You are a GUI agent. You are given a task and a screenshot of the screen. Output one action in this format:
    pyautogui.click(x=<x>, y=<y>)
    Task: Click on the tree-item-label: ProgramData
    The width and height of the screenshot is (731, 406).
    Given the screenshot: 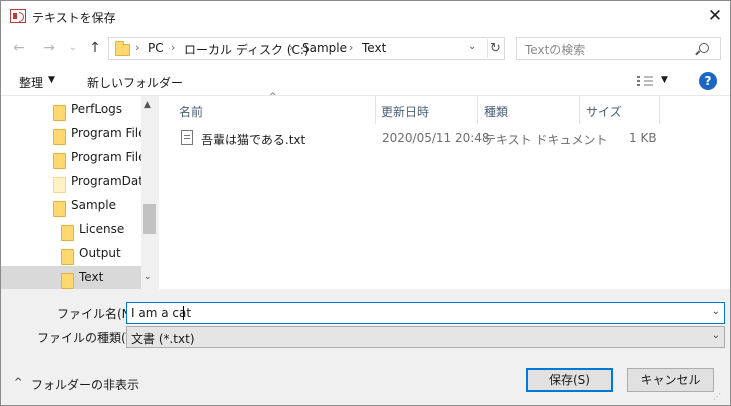 What is the action you would take?
    pyautogui.click(x=111, y=181)
    